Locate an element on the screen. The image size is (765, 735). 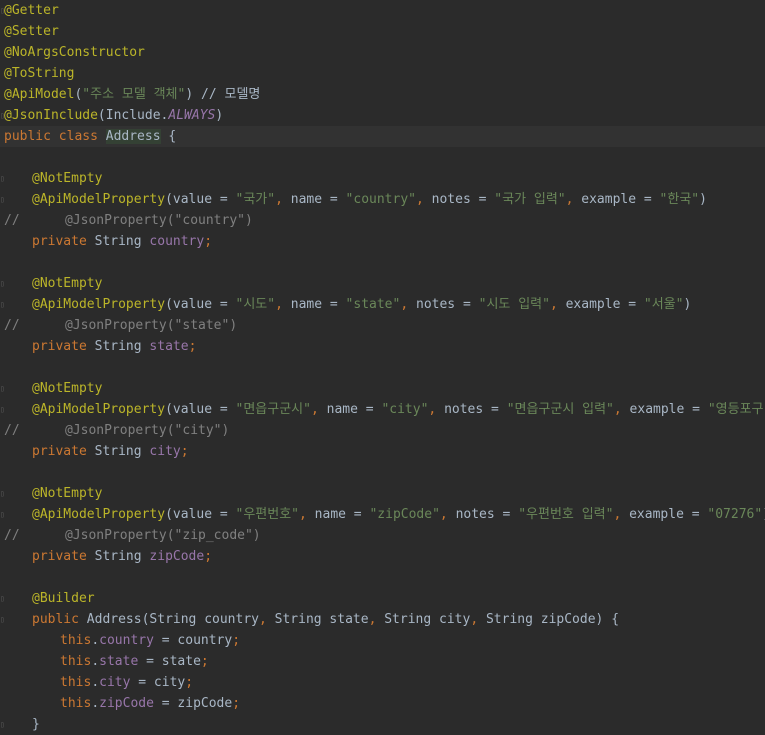
code-line: ▯} is located at coordinates (382, 724).